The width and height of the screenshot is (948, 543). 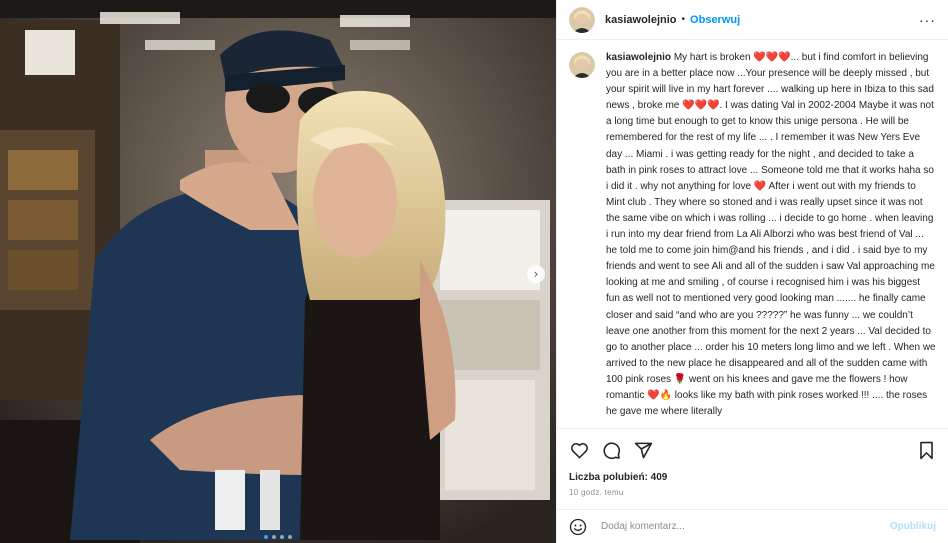 What do you see at coordinates (745, 526) in the screenshot?
I see `comment-input` at bounding box center [745, 526].